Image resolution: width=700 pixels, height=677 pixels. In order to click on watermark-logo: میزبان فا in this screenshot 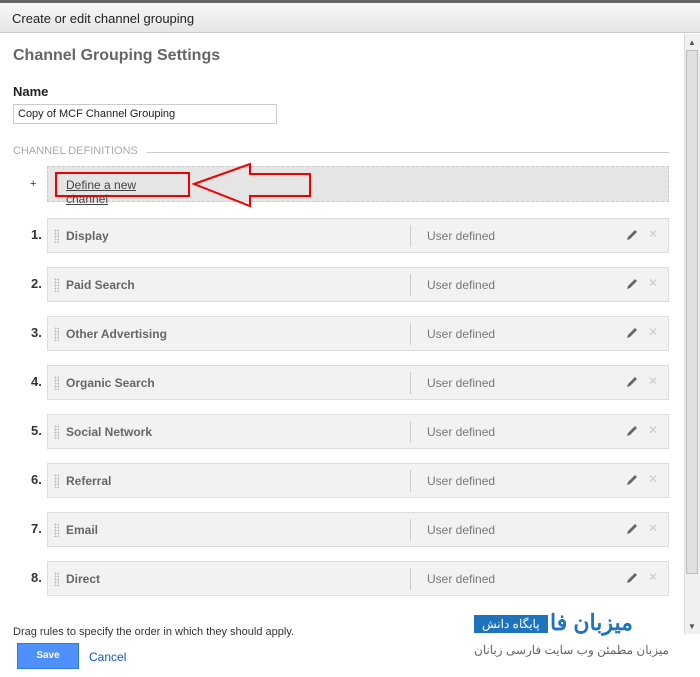, I will do `click(591, 622)`.